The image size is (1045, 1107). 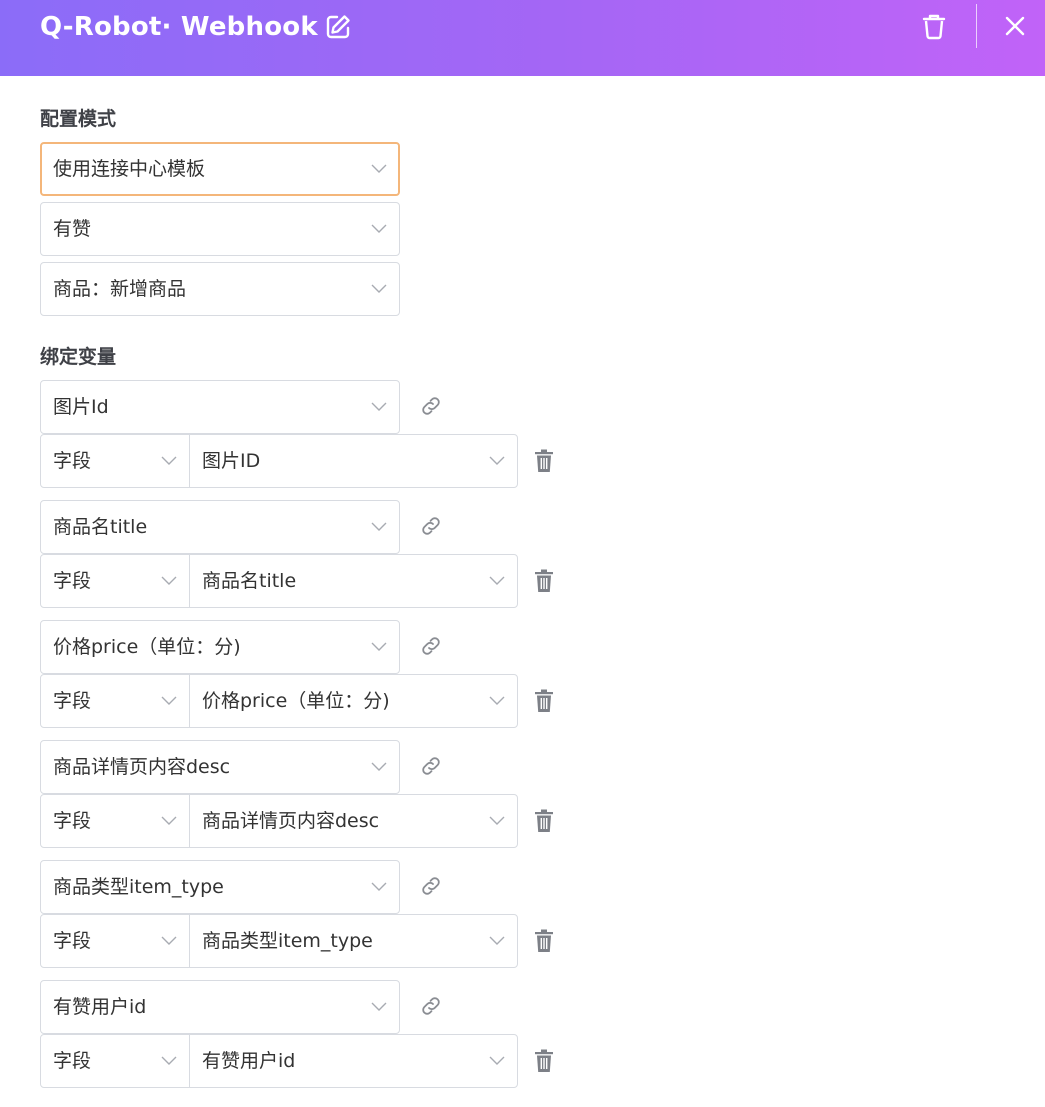 I want to click on source-mapping: 字段 有赞用户id, so click(x=279, y=1061).